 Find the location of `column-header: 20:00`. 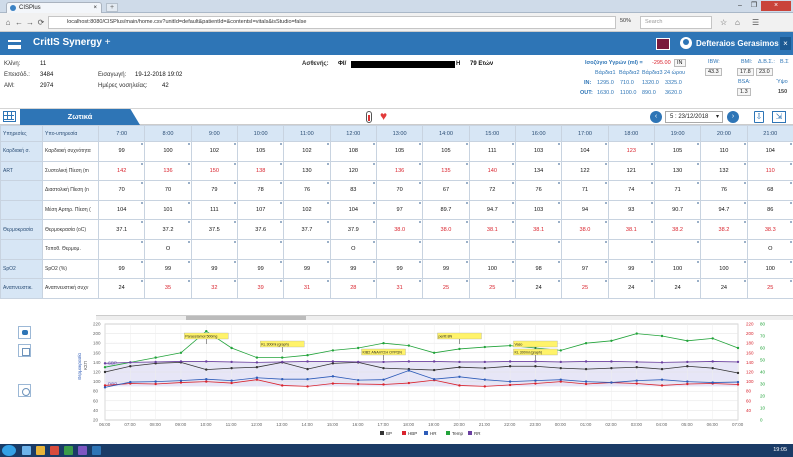

column-header: 20:00 is located at coordinates (724, 133).